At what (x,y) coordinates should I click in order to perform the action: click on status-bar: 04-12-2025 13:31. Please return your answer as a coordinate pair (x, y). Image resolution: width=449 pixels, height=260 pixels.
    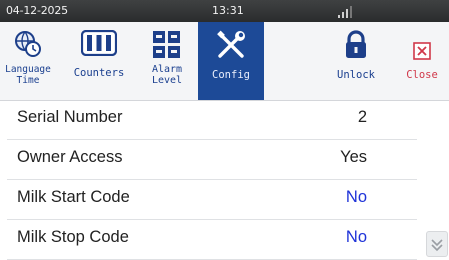
    Looking at the image, I should click on (224, 11).